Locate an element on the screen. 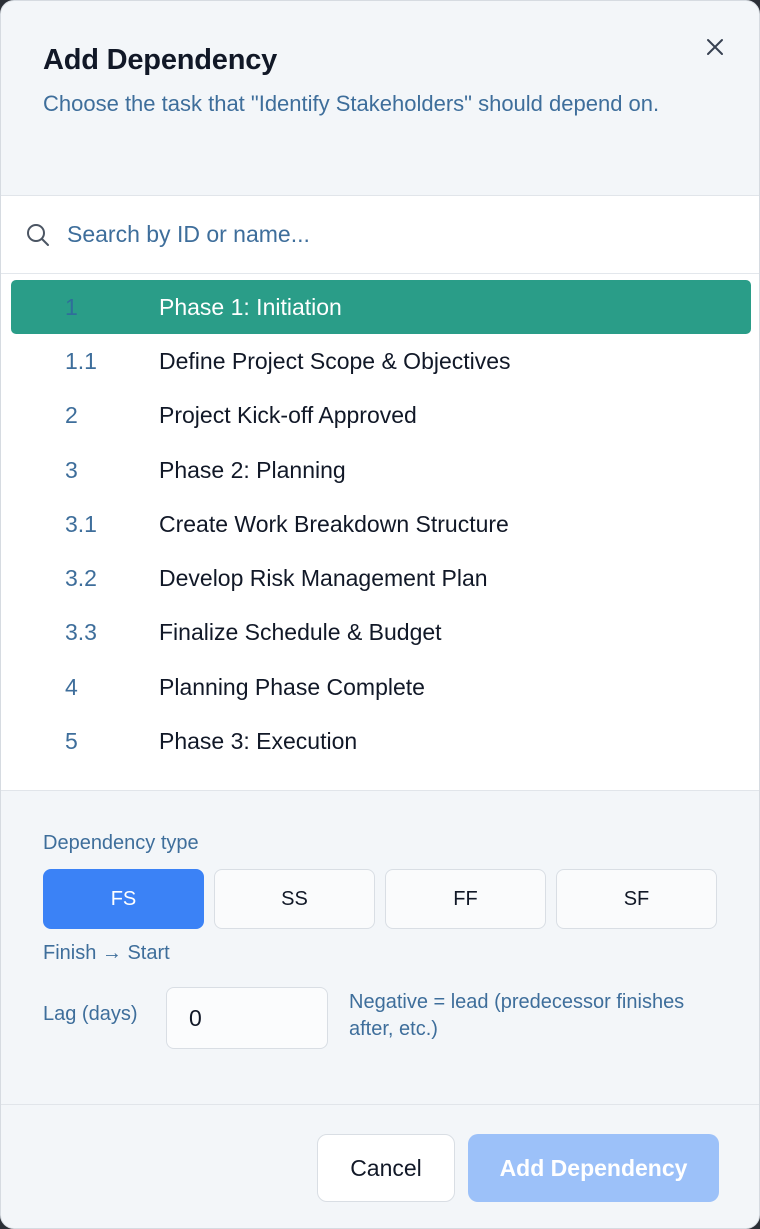 The width and height of the screenshot is (760, 1229). task-row: 1.1 Define Project Scope & Objectives is located at coordinates (381, 361).